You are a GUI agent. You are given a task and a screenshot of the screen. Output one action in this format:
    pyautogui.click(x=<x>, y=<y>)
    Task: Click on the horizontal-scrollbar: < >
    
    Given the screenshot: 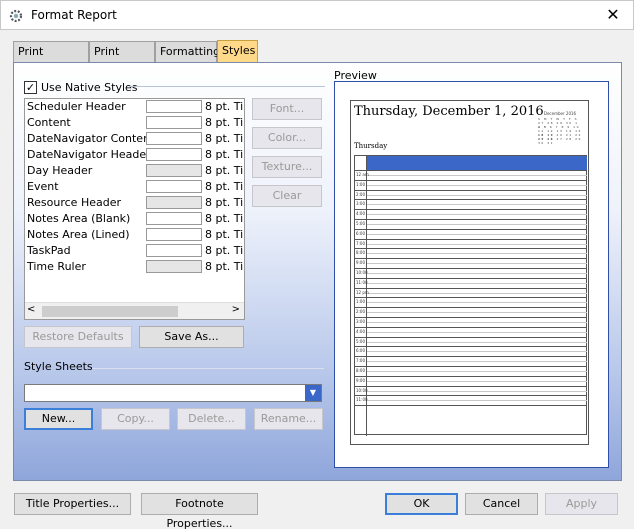 What is the action you would take?
    pyautogui.click(x=134, y=310)
    